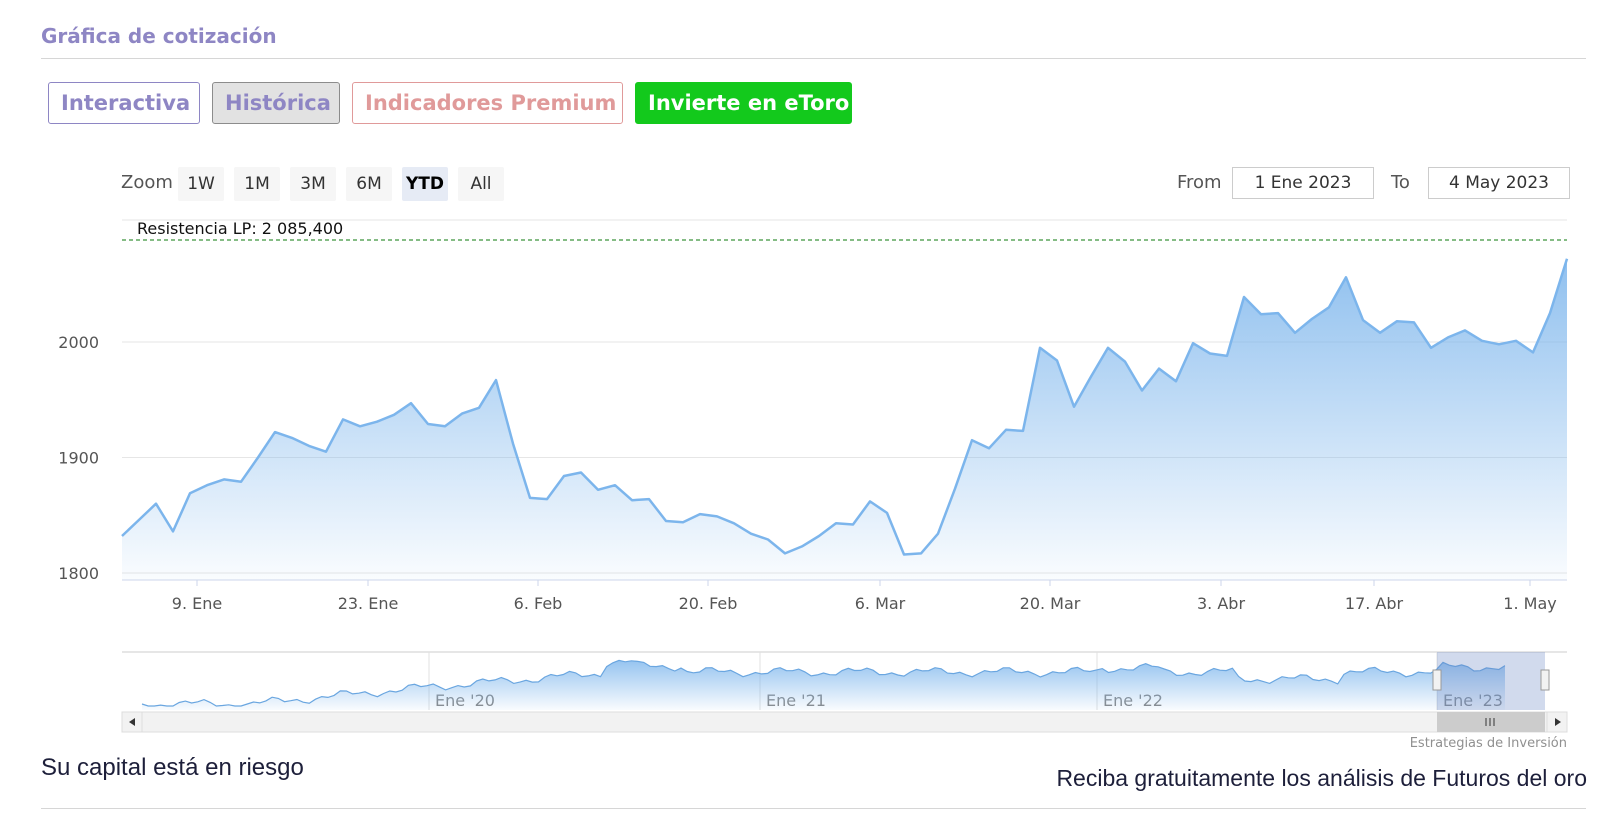 This screenshot has width=1607, height=827. What do you see at coordinates (368, 603) in the screenshot?
I see `x-tick-label: 23. Ene` at bounding box center [368, 603].